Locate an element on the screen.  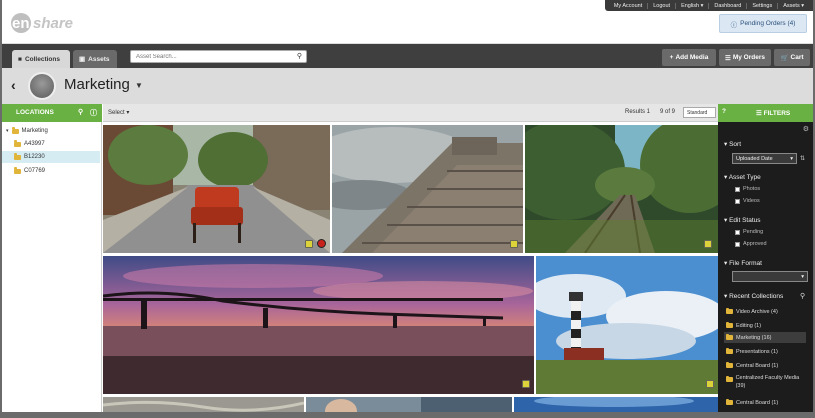
file-format-select: ▾ is located at coordinates (770, 276).